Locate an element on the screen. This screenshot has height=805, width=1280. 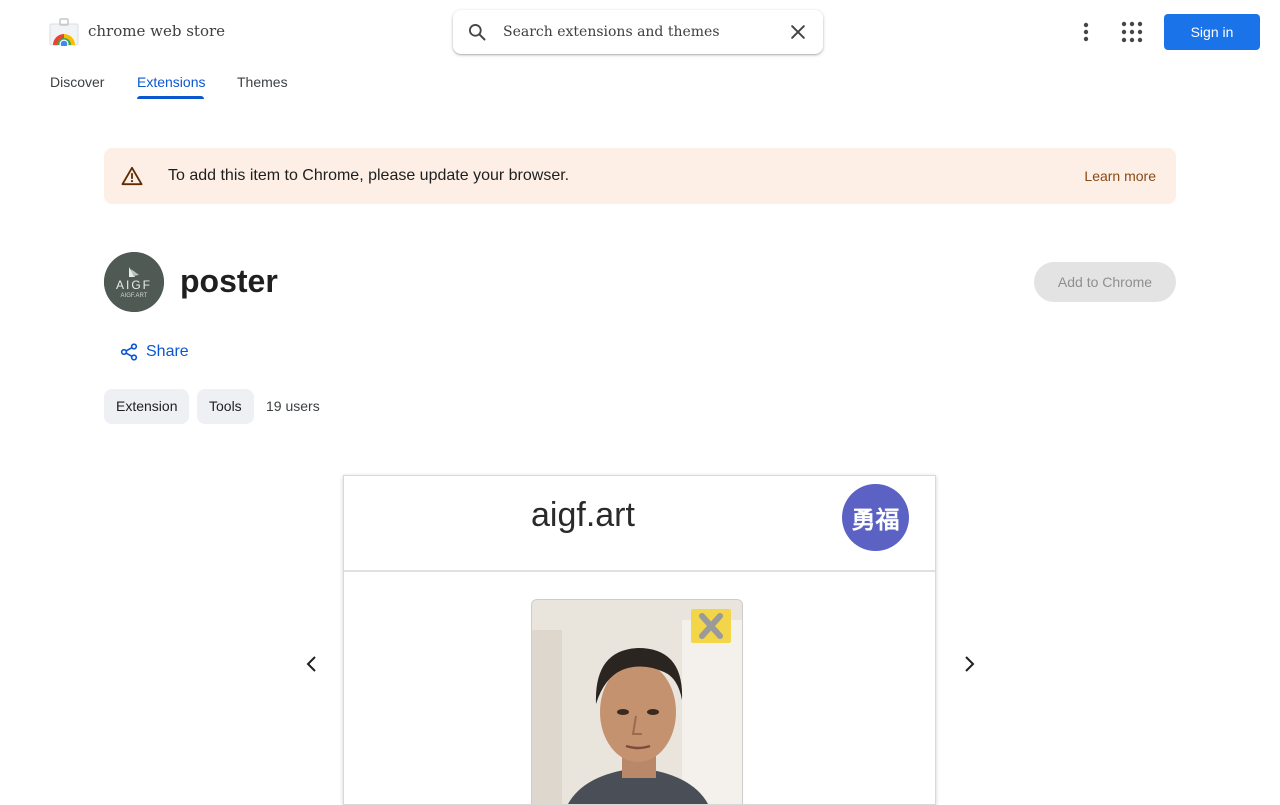
extension-icon-text: AIGF is located at coordinates (133, 285).